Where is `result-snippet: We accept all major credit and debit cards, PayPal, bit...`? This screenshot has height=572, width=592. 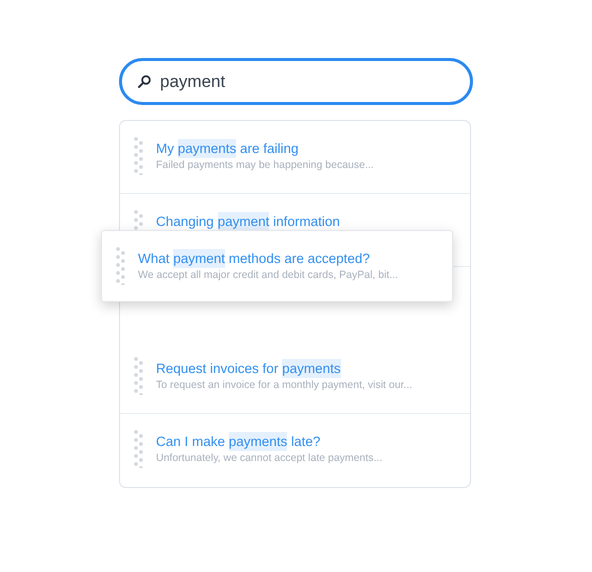
result-snippet: We accept all major credit and debit cards, PayPal, bit... is located at coordinates (268, 275).